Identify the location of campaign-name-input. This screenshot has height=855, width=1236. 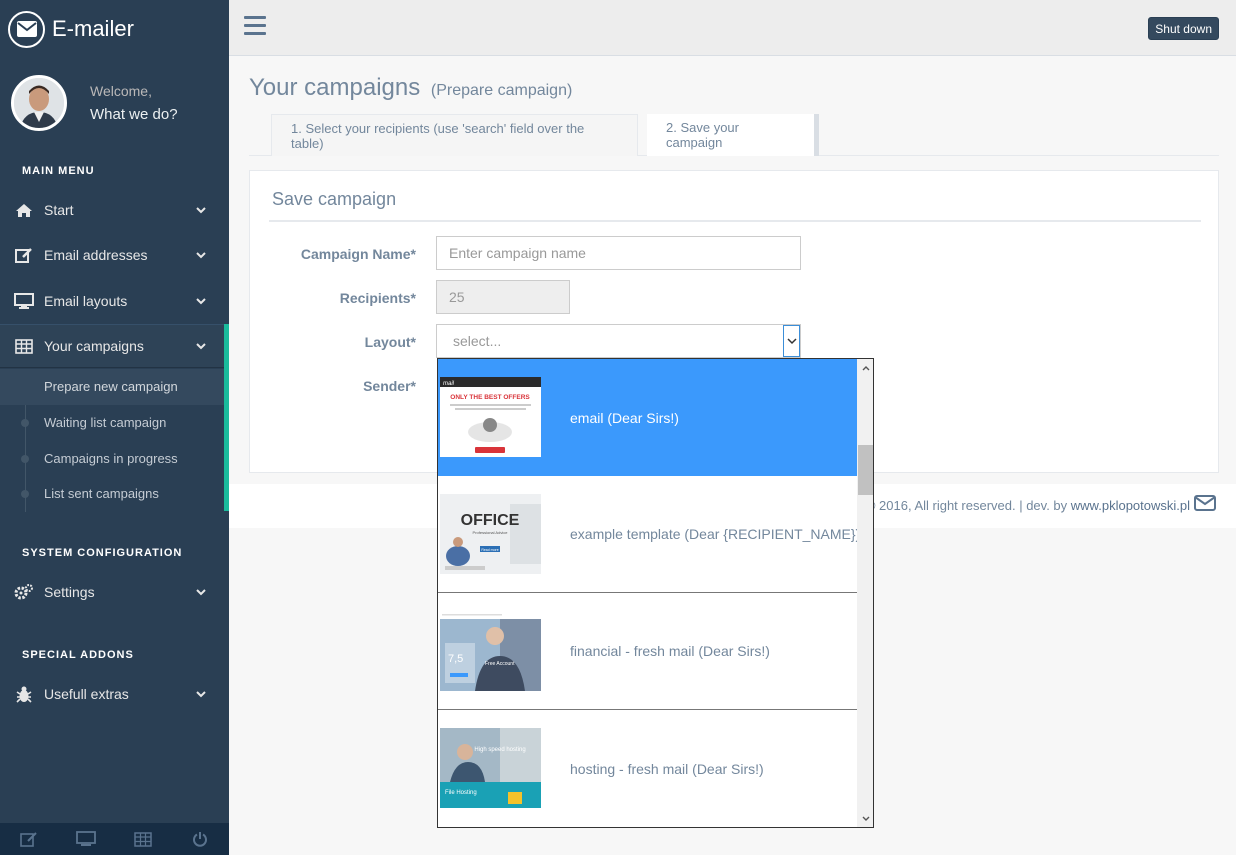
(618, 253).